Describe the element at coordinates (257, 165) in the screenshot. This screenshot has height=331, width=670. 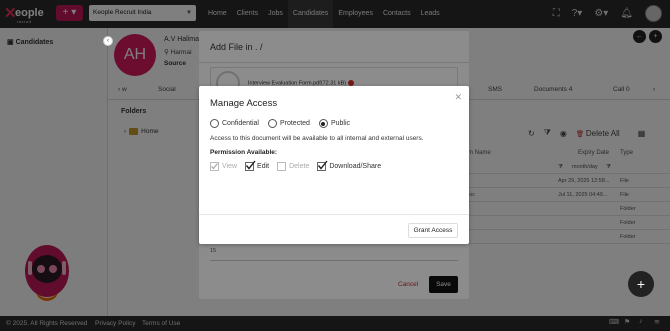
I see `permission-edit: Edit` at that location.